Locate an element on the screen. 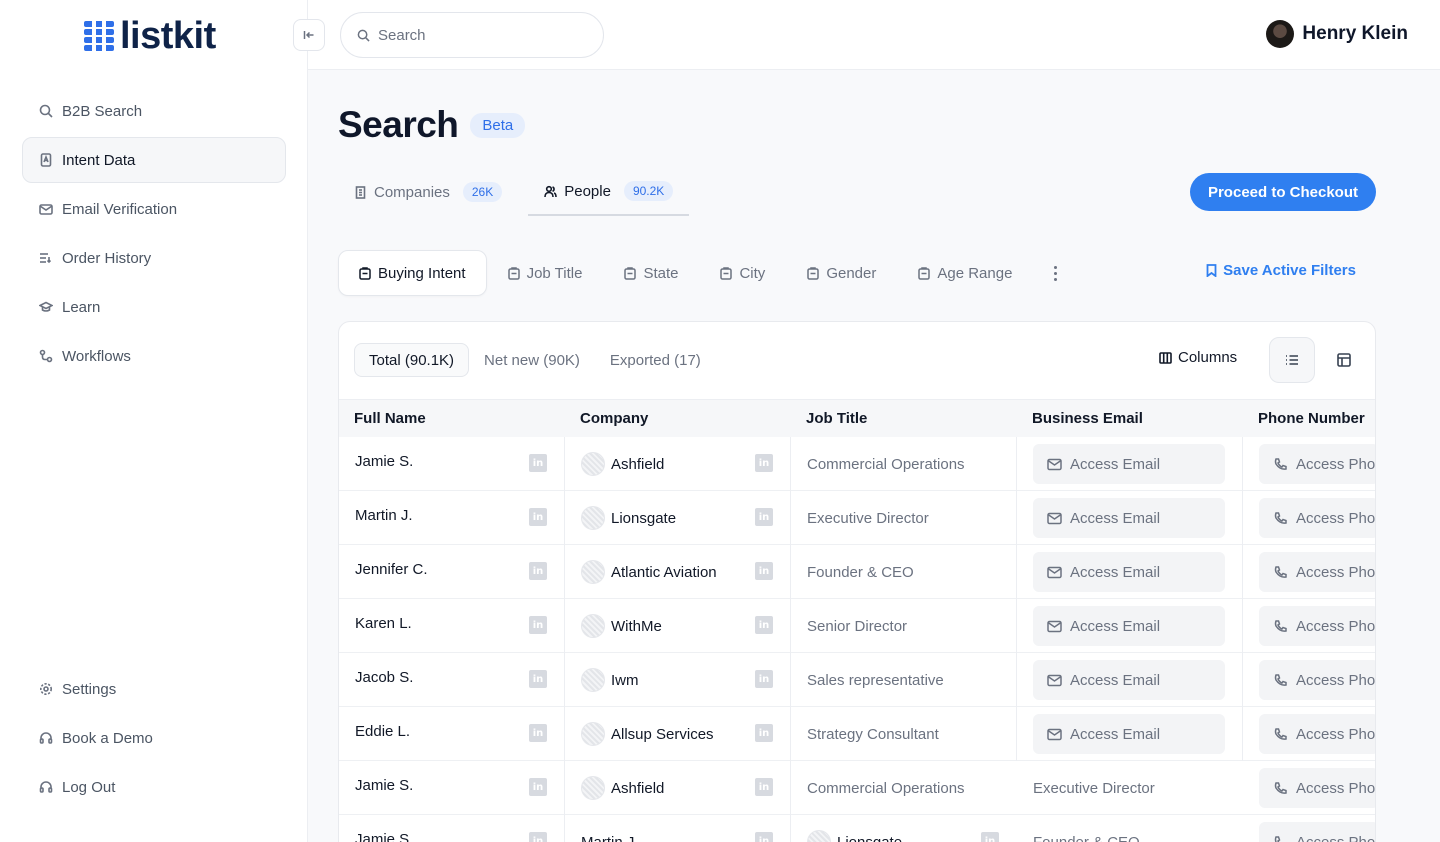 The width and height of the screenshot is (1440, 842). proceed-to-checkout-button: Proceed to Checkout is located at coordinates (1282, 192).